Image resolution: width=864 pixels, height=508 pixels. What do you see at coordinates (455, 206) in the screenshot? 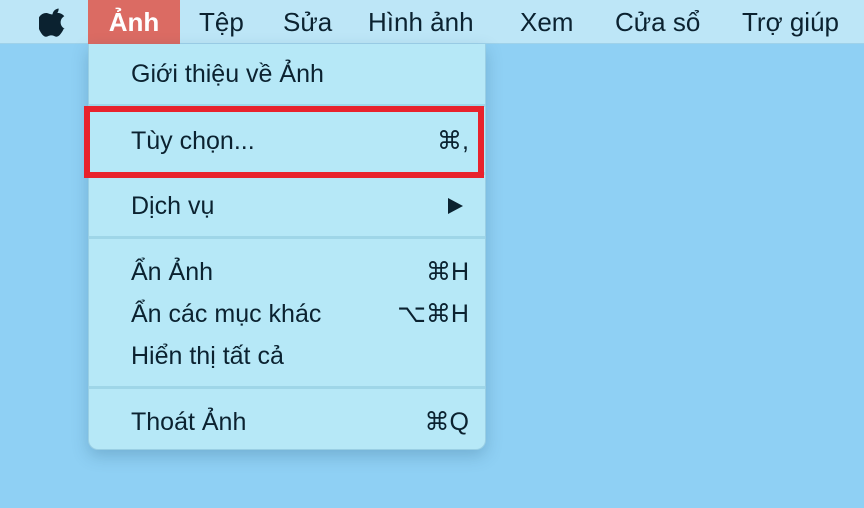
I see `submenu-triangle-icon` at bounding box center [455, 206].